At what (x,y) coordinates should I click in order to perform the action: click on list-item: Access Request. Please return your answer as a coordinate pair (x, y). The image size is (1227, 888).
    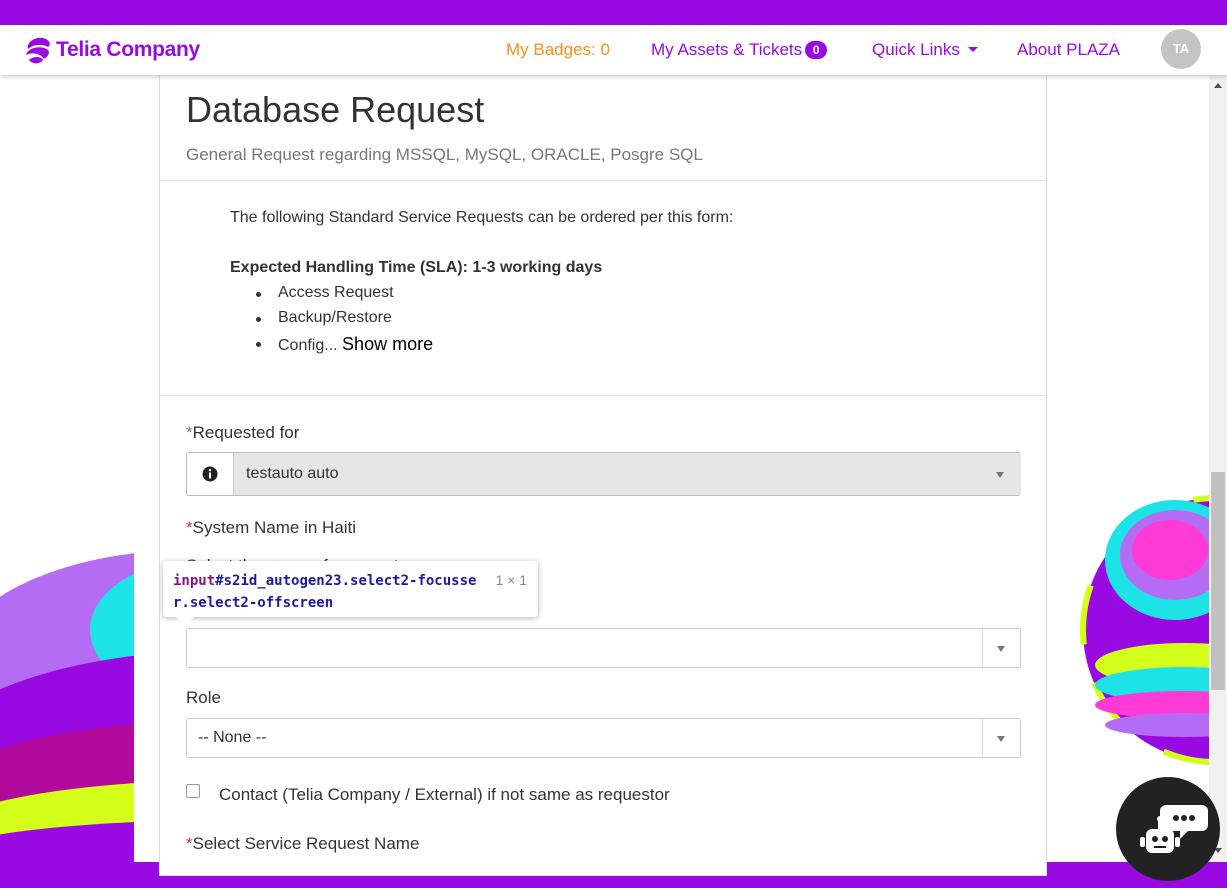
    Looking at the image, I should click on (325, 292).